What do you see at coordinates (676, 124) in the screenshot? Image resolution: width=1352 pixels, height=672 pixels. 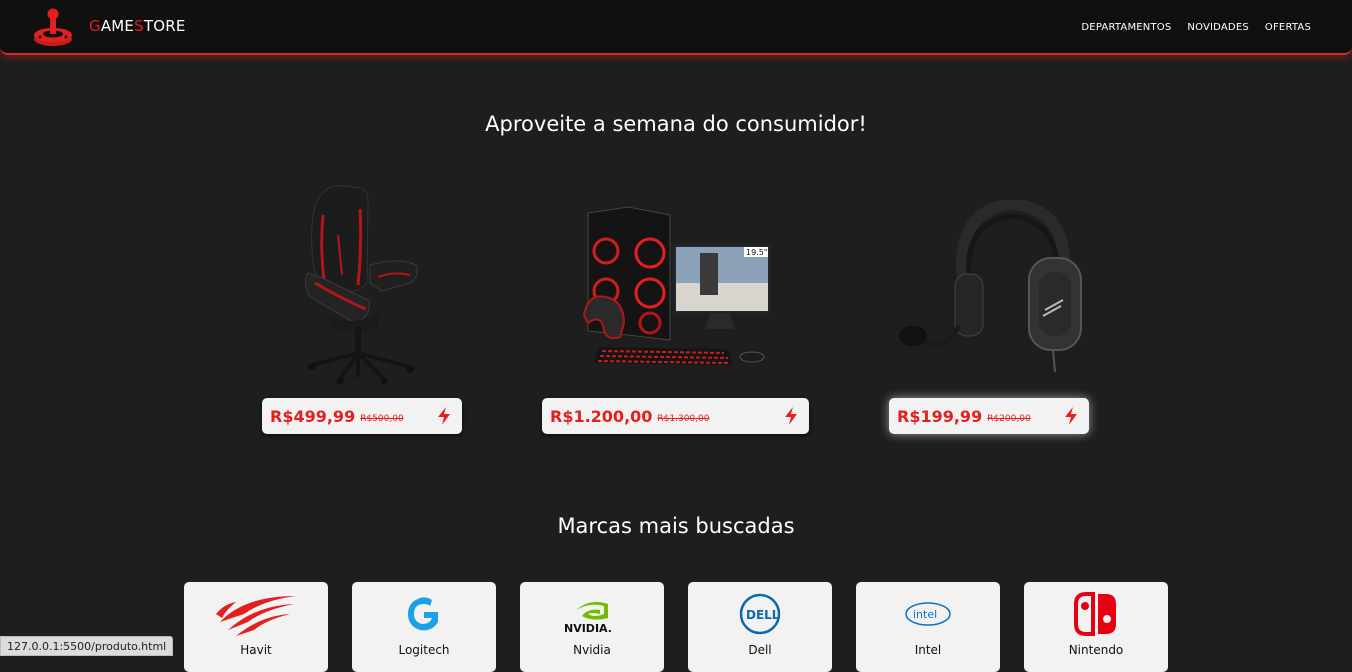 I see `promo-title: Aproveite a semana do consumidor!` at bounding box center [676, 124].